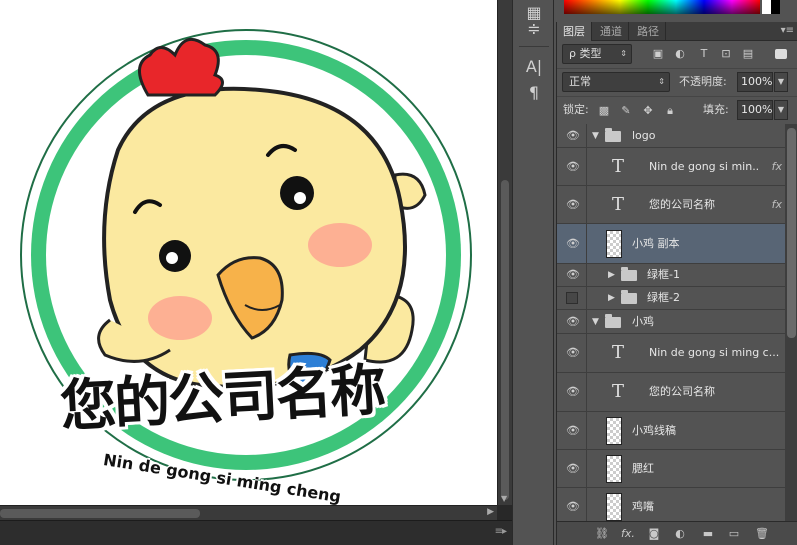  What do you see at coordinates (670, 111) in the screenshot?
I see `lock-all-icon: 🔒︎` at bounding box center [670, 111].